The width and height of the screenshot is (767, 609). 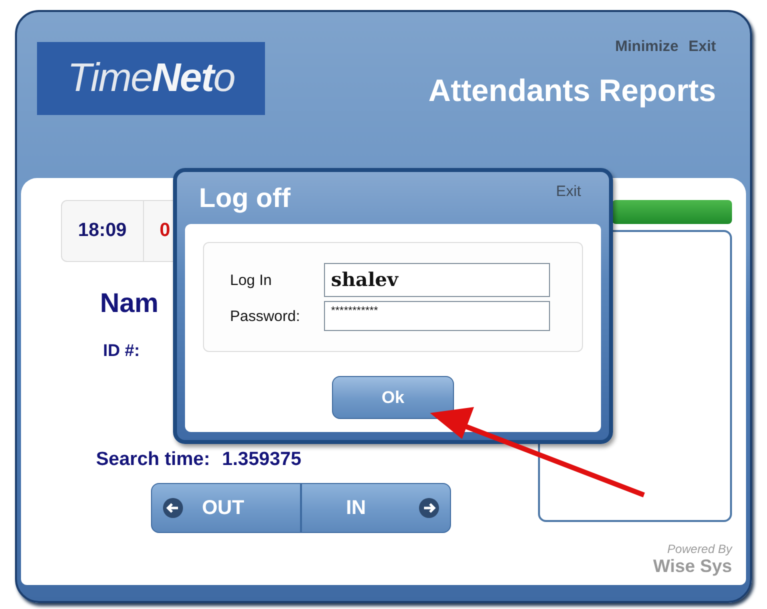 I want to click on ok-button: Ok, so click(x=393, y=397).